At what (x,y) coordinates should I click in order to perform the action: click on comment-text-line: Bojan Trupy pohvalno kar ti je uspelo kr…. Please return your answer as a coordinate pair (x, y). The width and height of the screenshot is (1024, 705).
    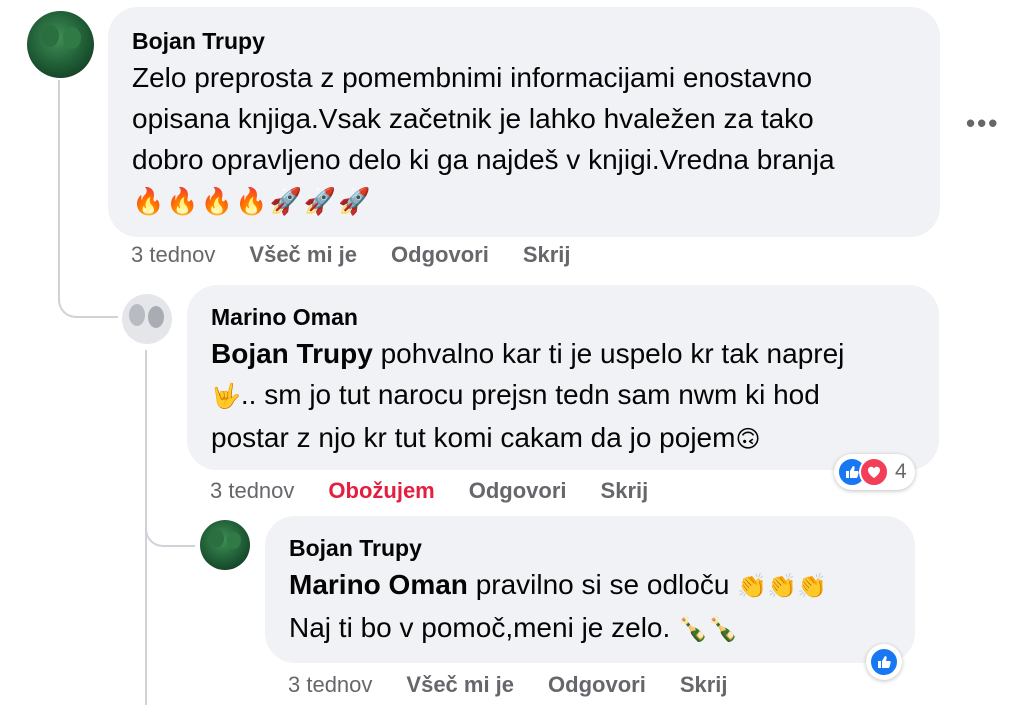
    Looking at the image, I should click on (563, 353).